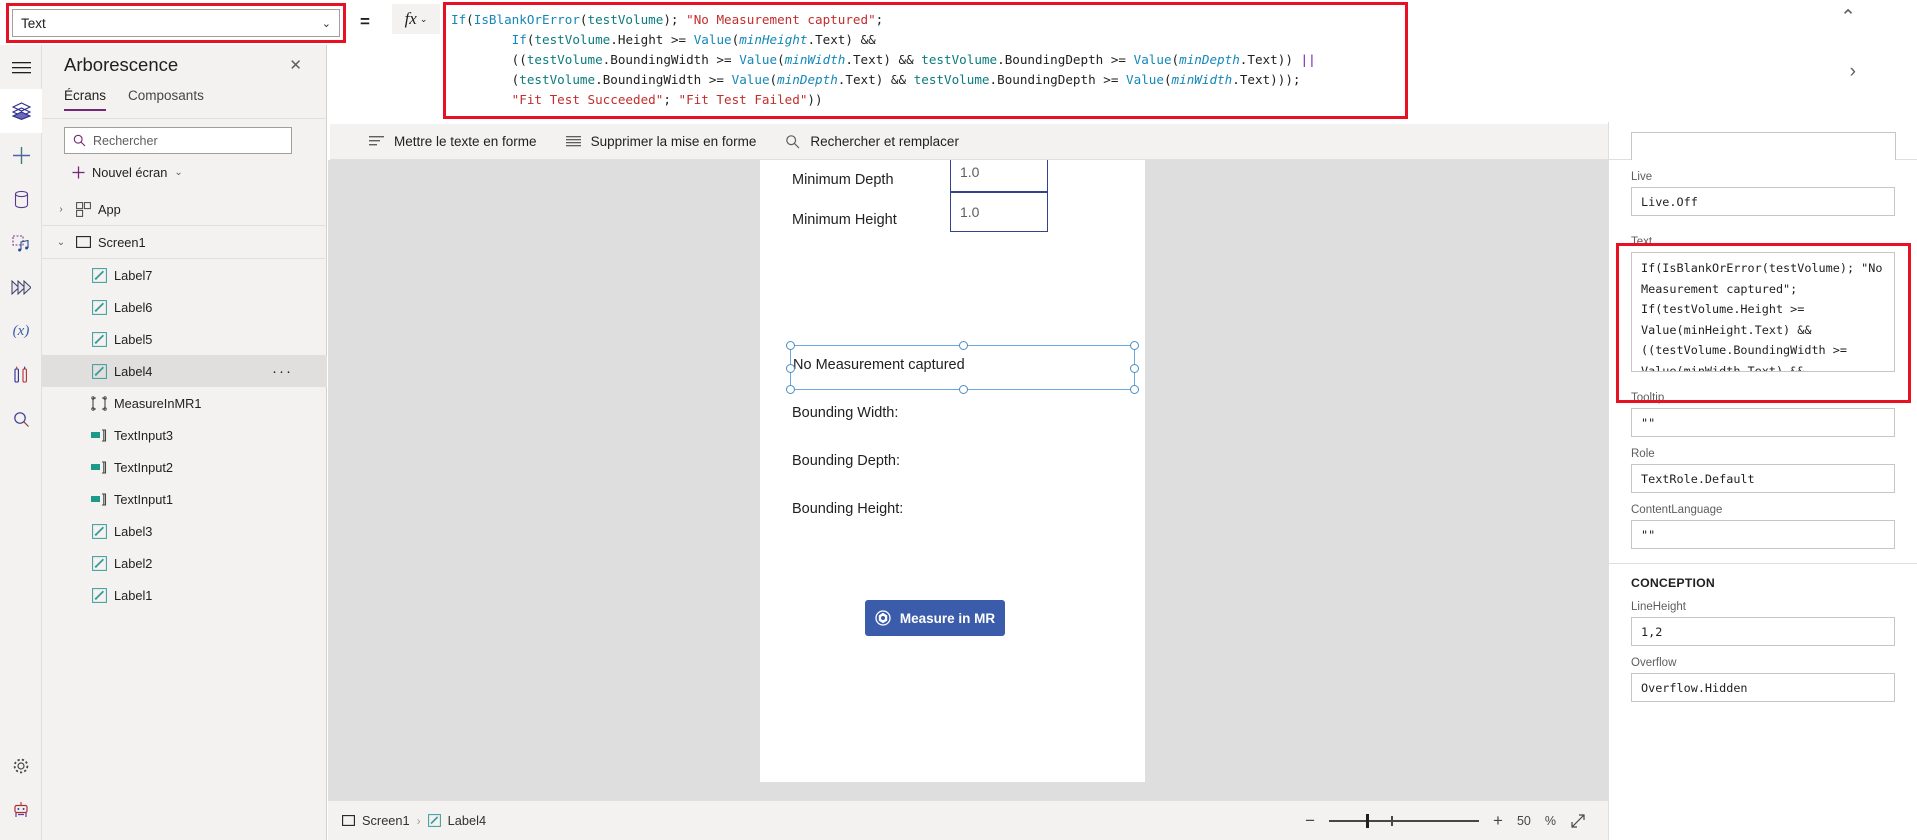  Describe the element at coordinates (1658, 607) in the screenshot. I see `property-lineheight-label: LineHeight` at that location.